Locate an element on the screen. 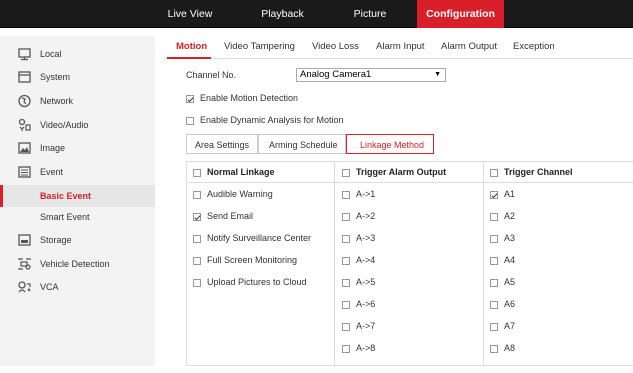  sidebar-item-vca: VCA is located at coordinates (77, 287).